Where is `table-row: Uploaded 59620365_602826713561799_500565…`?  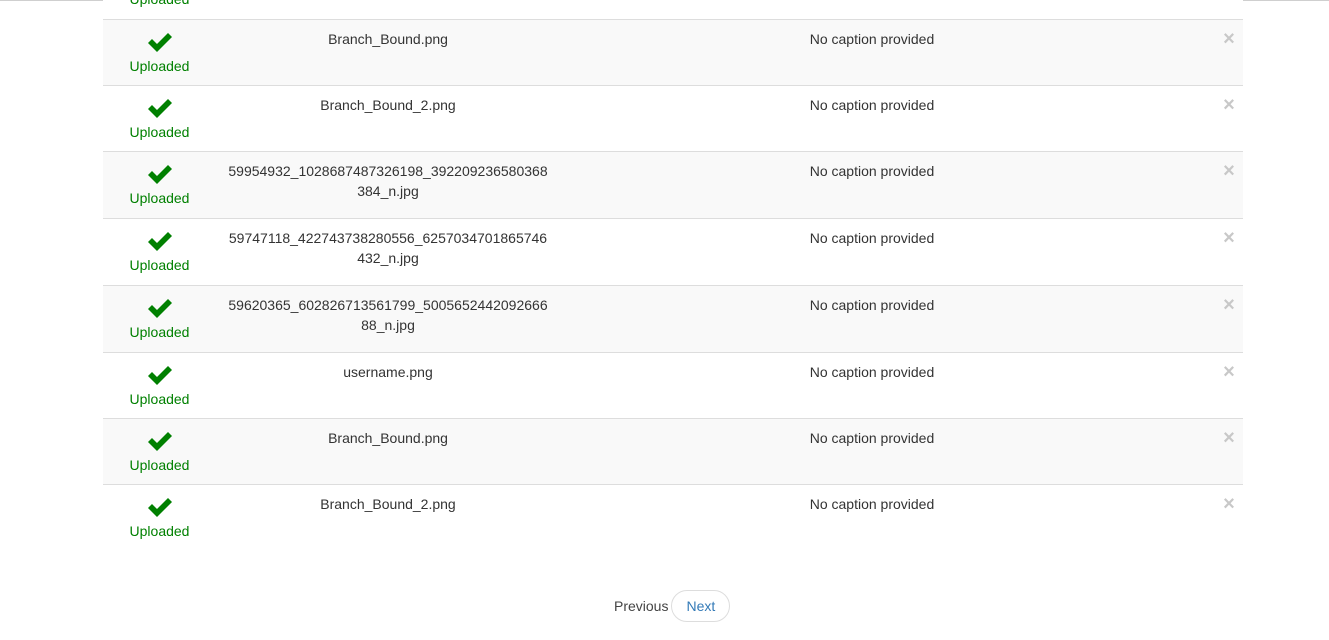
table-row: Uploaded 59620365_602826713561799_500565… is located at coordinates (673, 318).